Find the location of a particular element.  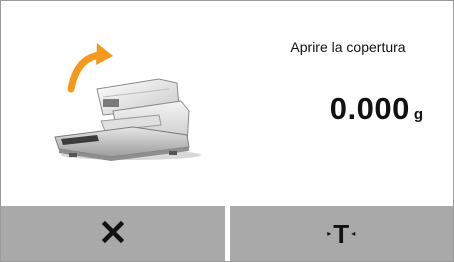

weight-value: 0.000 is located at coordinates (369, 108).